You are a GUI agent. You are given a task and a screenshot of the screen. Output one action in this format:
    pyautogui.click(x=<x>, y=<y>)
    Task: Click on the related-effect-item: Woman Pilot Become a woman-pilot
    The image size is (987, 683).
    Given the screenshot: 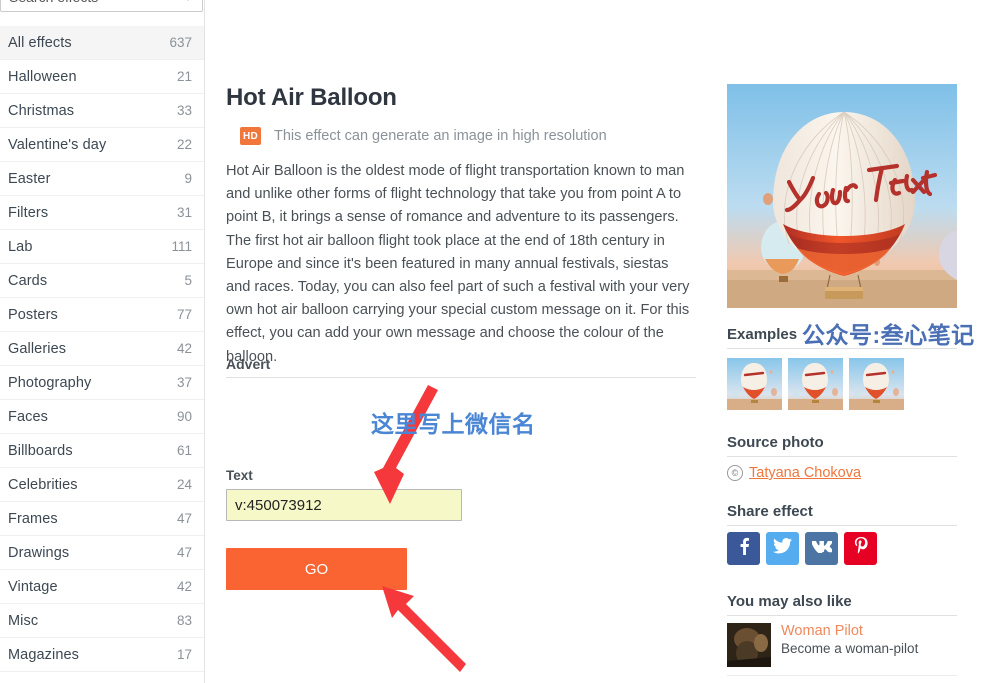 What is the action you would take?
    pyautogui.click(x=842, y=649)
    